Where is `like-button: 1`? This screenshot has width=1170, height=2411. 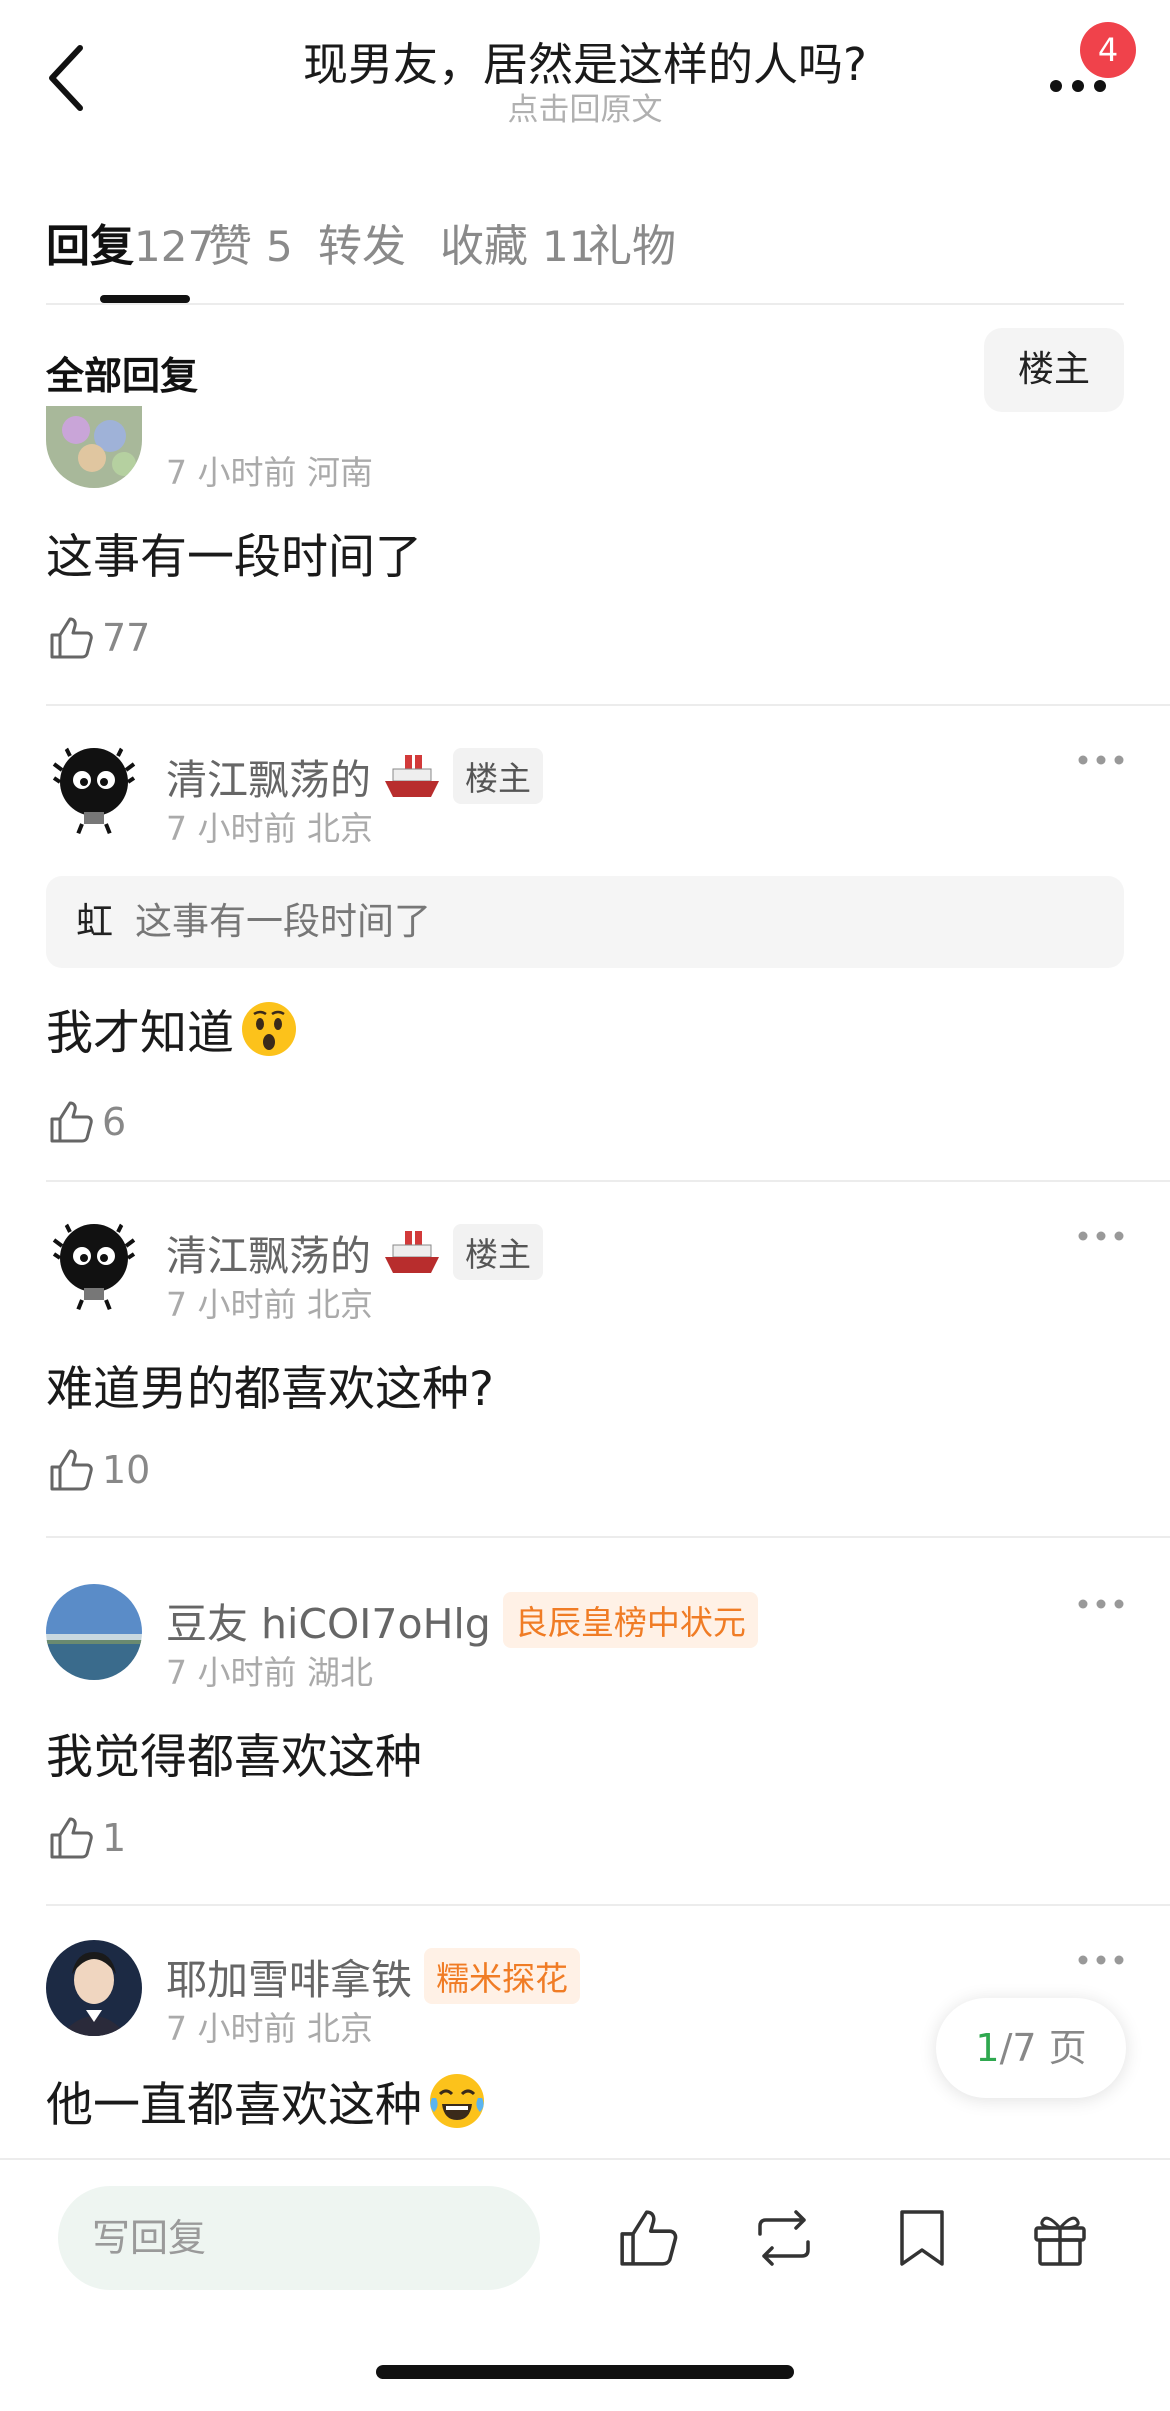
like-button: 1 is located at coordinates (86, 1838).